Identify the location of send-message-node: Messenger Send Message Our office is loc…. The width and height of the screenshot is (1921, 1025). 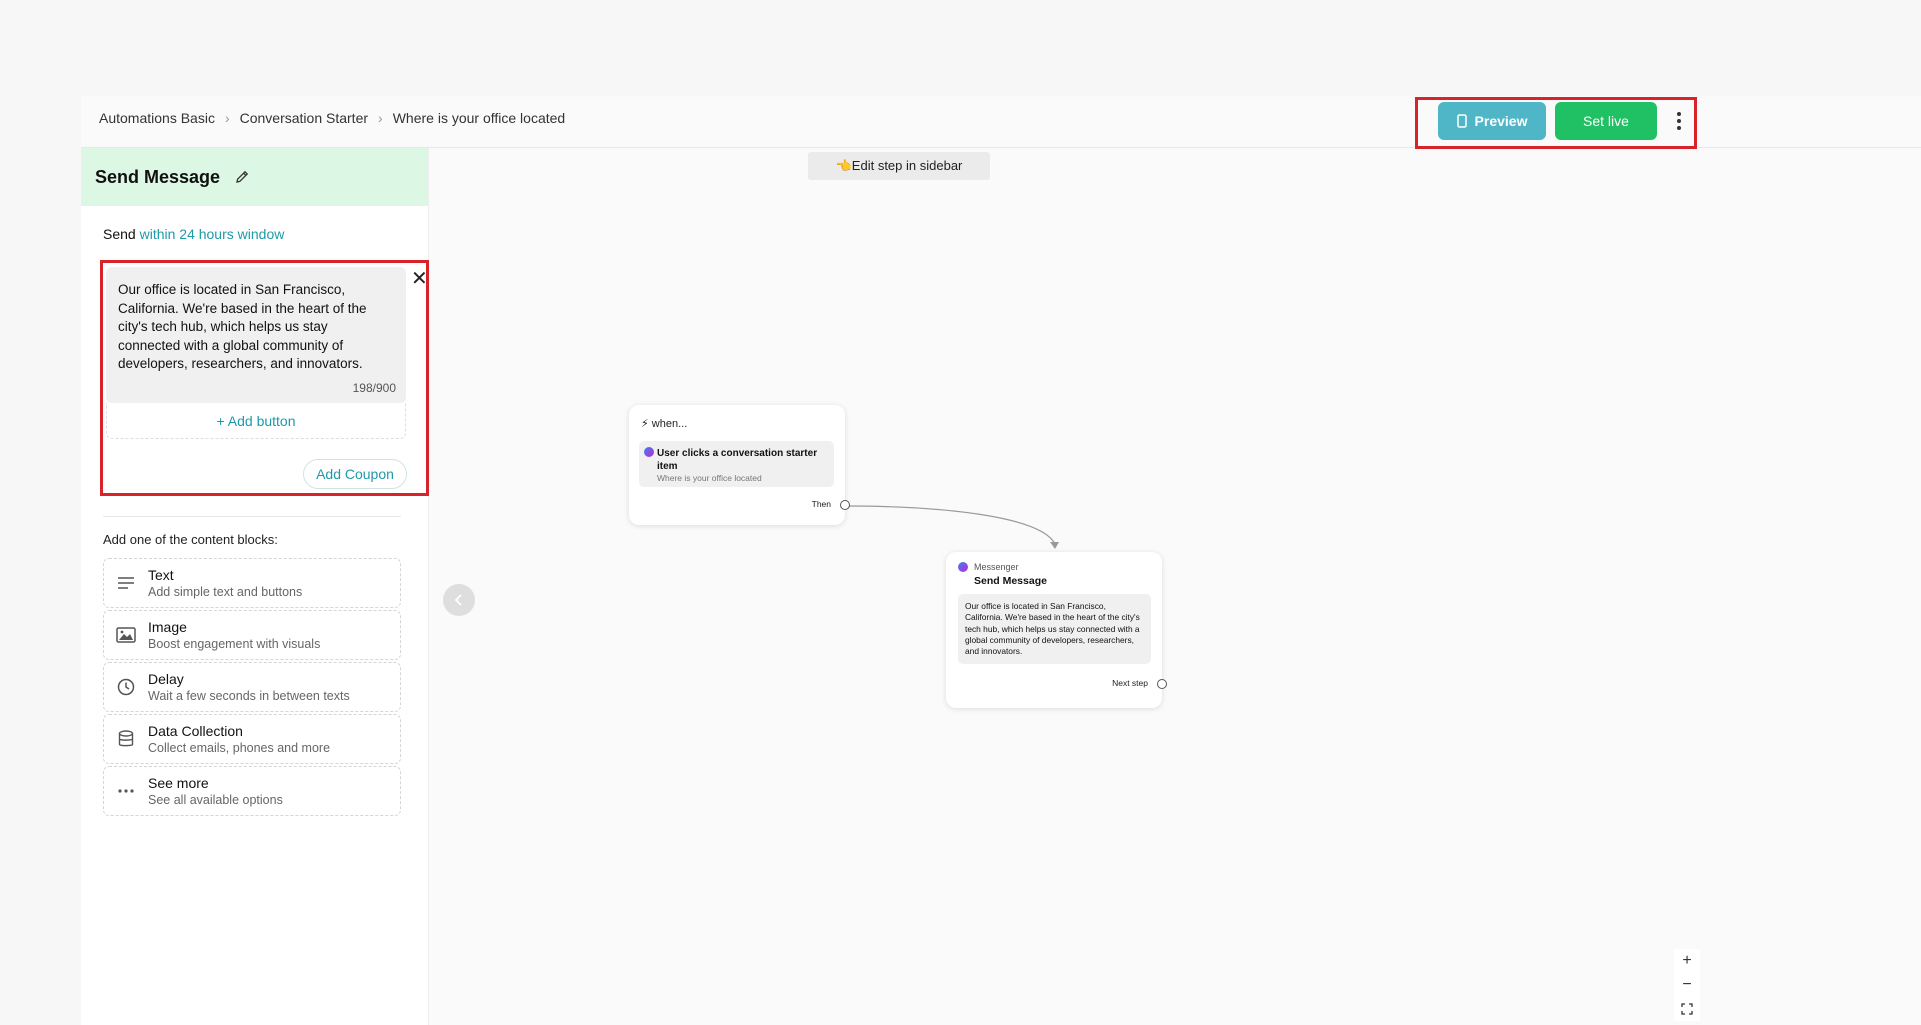
(1056, 630).